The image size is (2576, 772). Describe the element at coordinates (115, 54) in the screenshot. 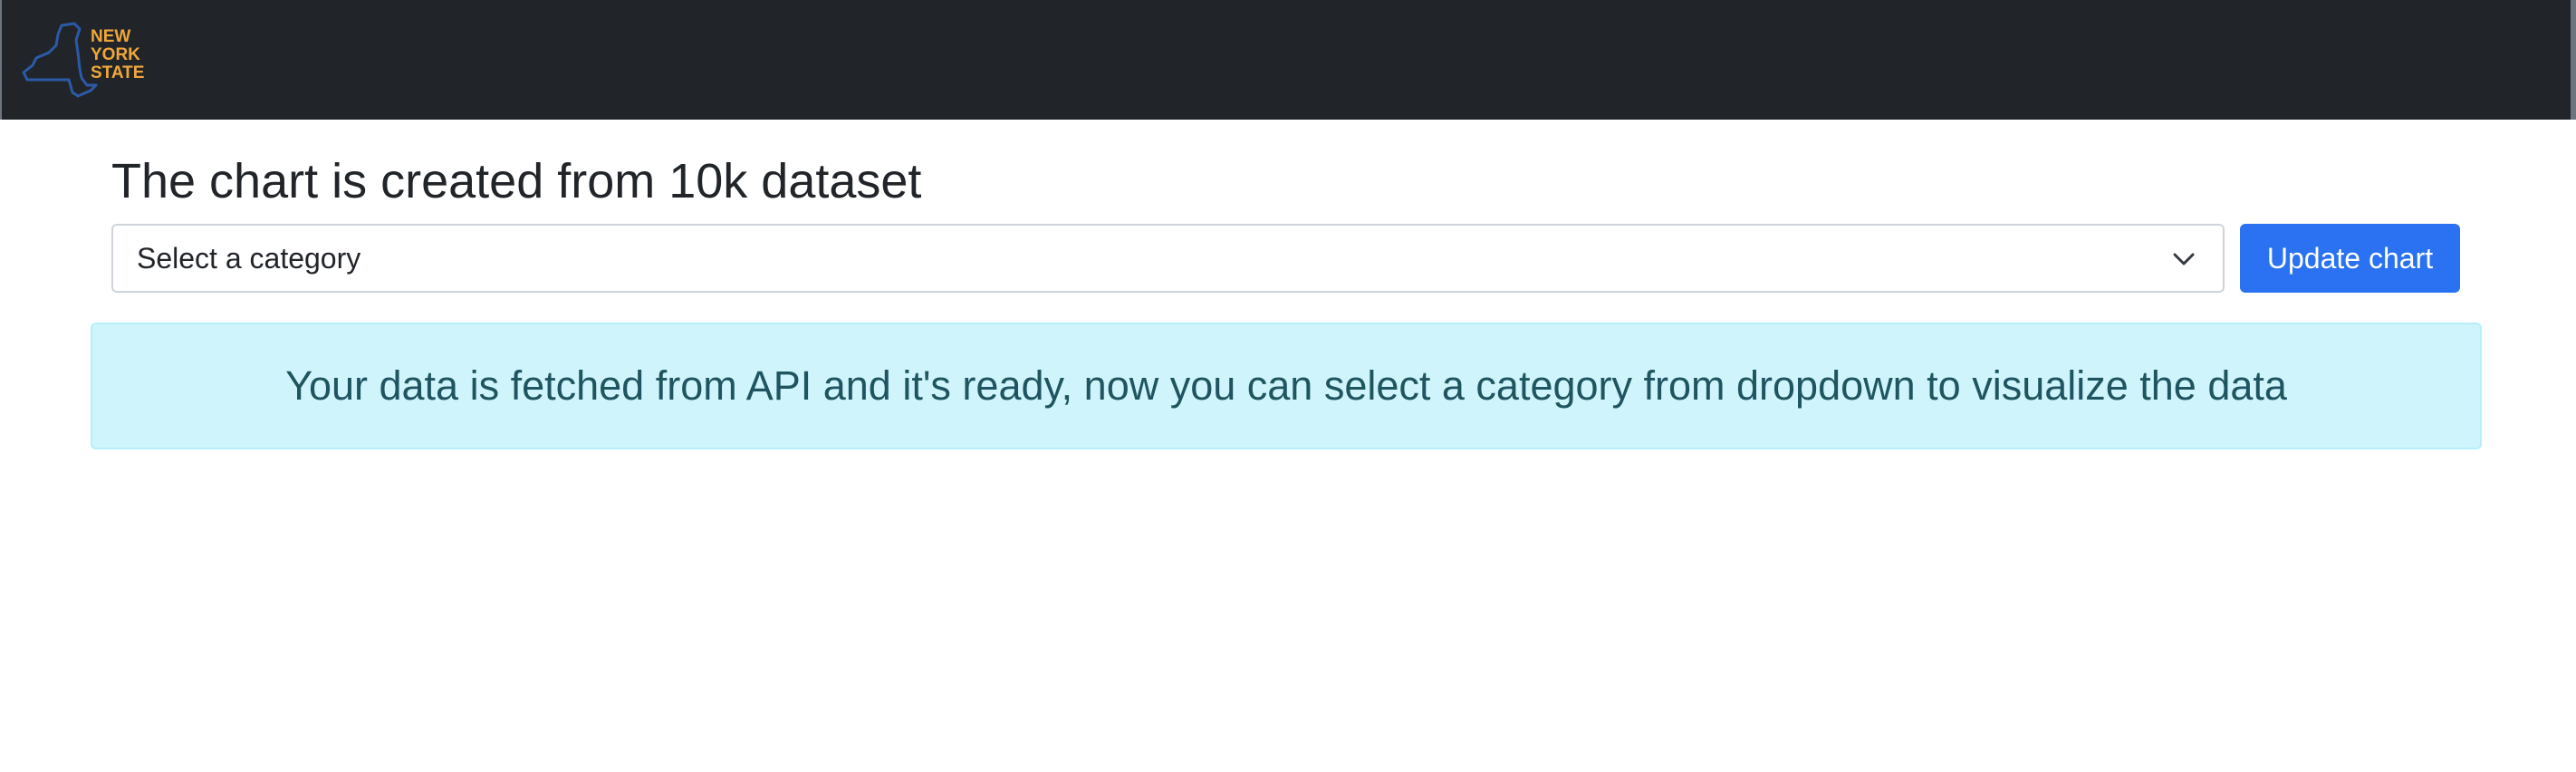

I see `logo-line-2: YORK` at that location.